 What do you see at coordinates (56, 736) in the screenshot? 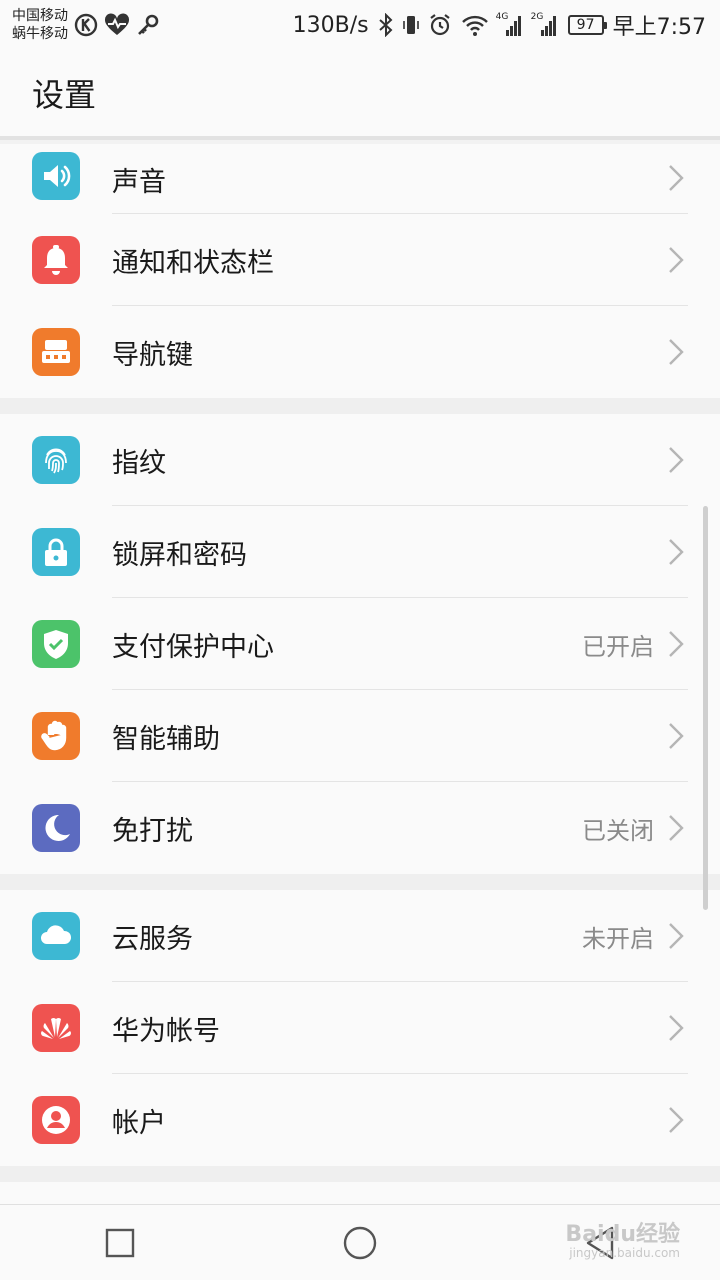
I see `hand-icon` at bounding box center [56, 736].